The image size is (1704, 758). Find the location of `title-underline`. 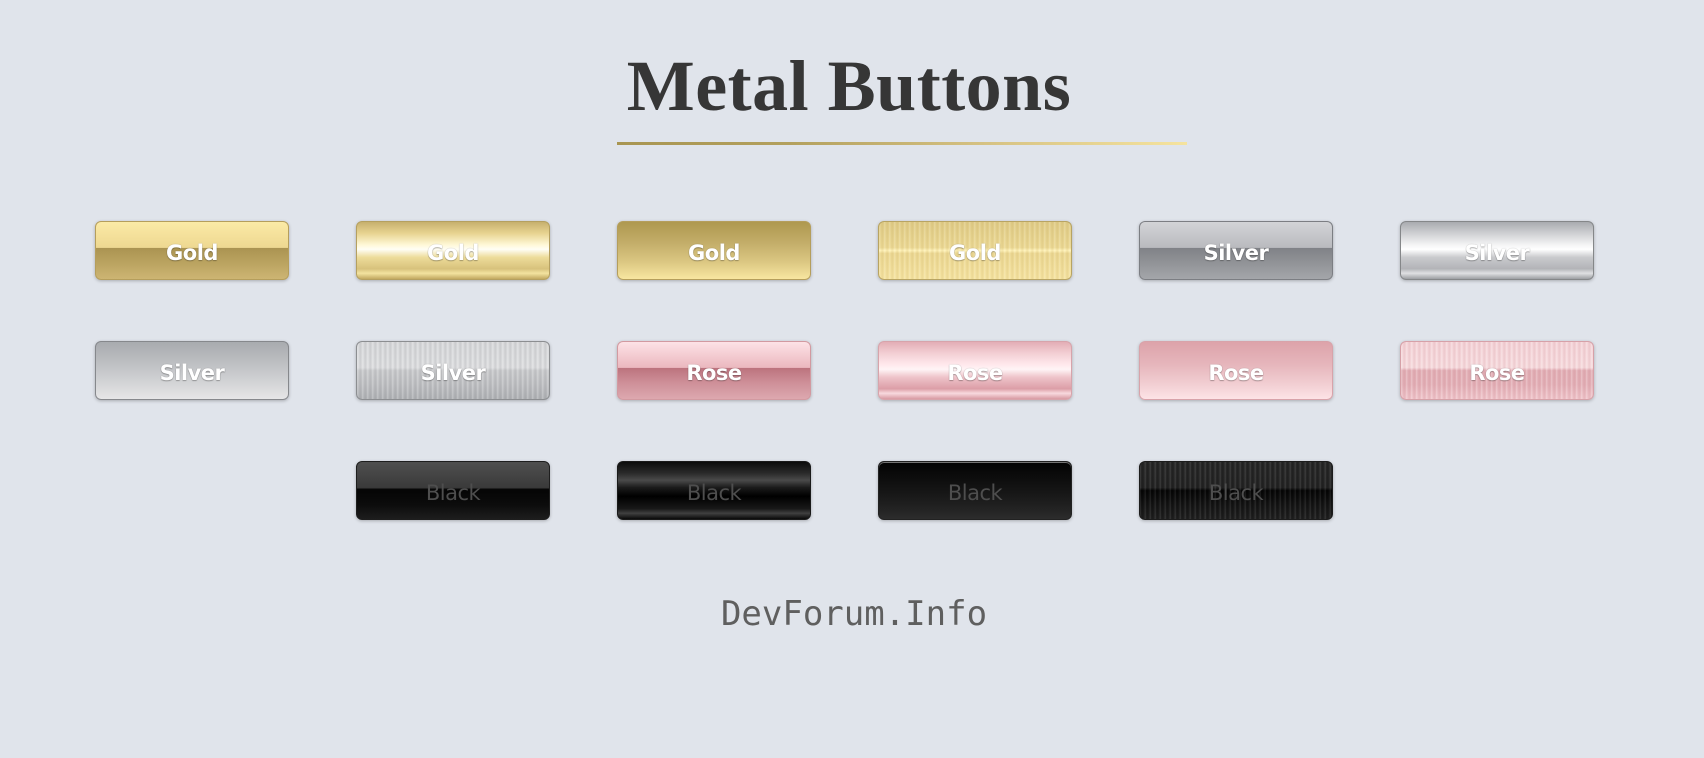

title-underline is located at coordinates (902, 143).